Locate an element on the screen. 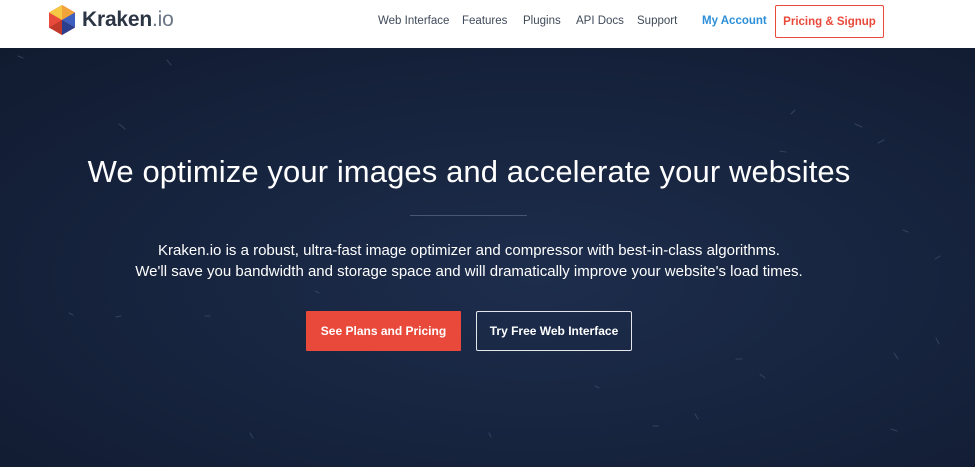 The image size is (975, 467). nav-my-account: My Account is located at coordinates (734, 21).